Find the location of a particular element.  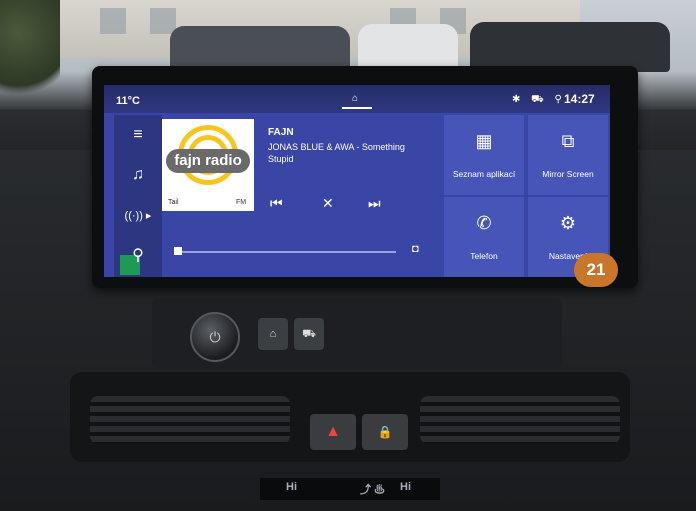

climate-display: Hi ⤴ ♨ Hi is located at coordinates (350, 489).